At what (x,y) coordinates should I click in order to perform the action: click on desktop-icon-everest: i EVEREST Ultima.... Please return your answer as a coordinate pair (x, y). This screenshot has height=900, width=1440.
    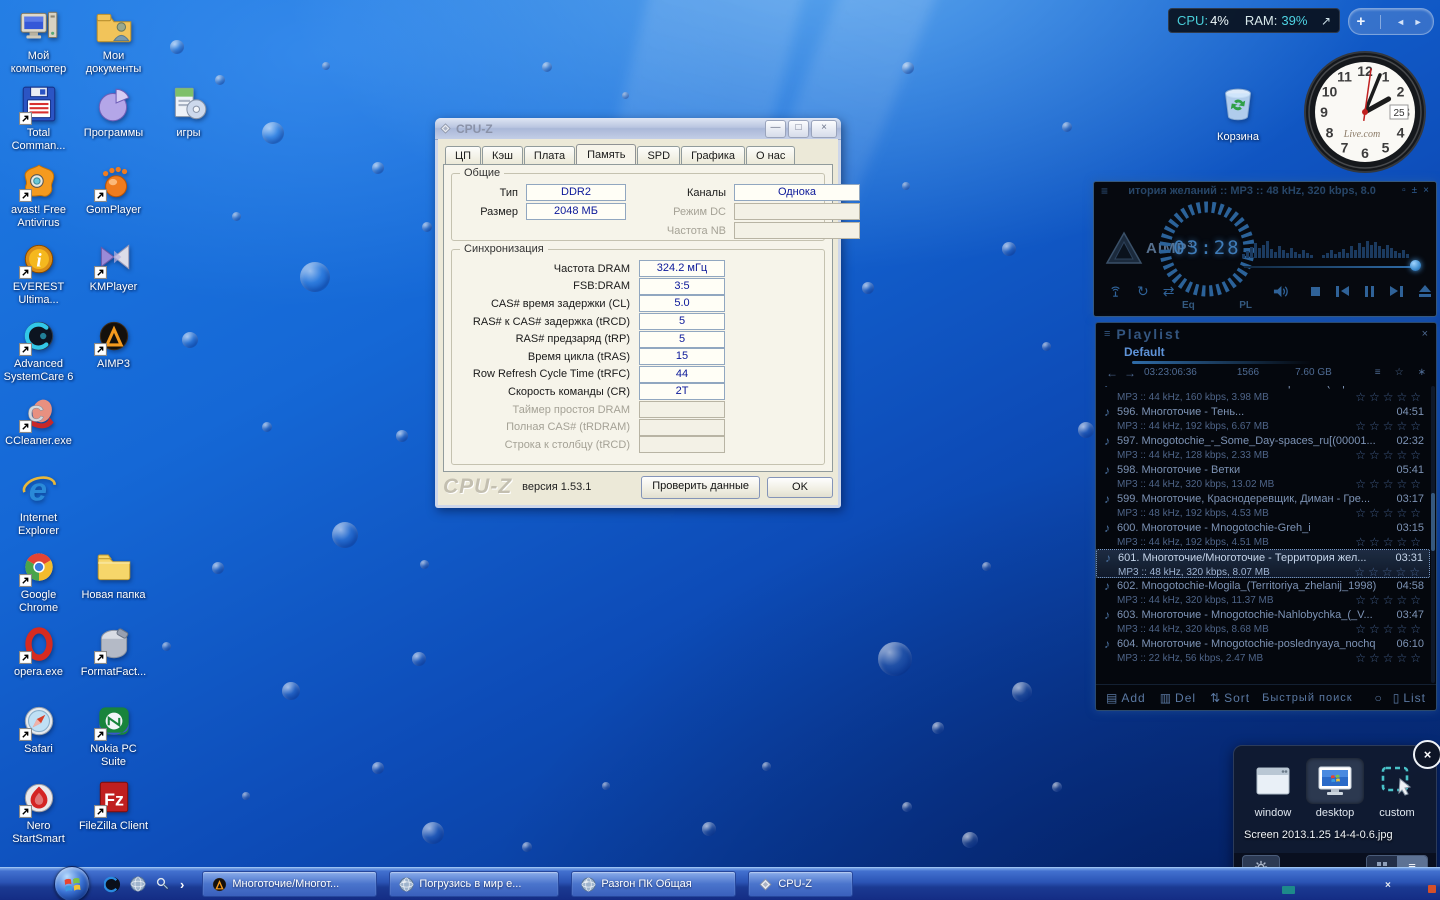
    Looking at the image, I should click on (38, 272).